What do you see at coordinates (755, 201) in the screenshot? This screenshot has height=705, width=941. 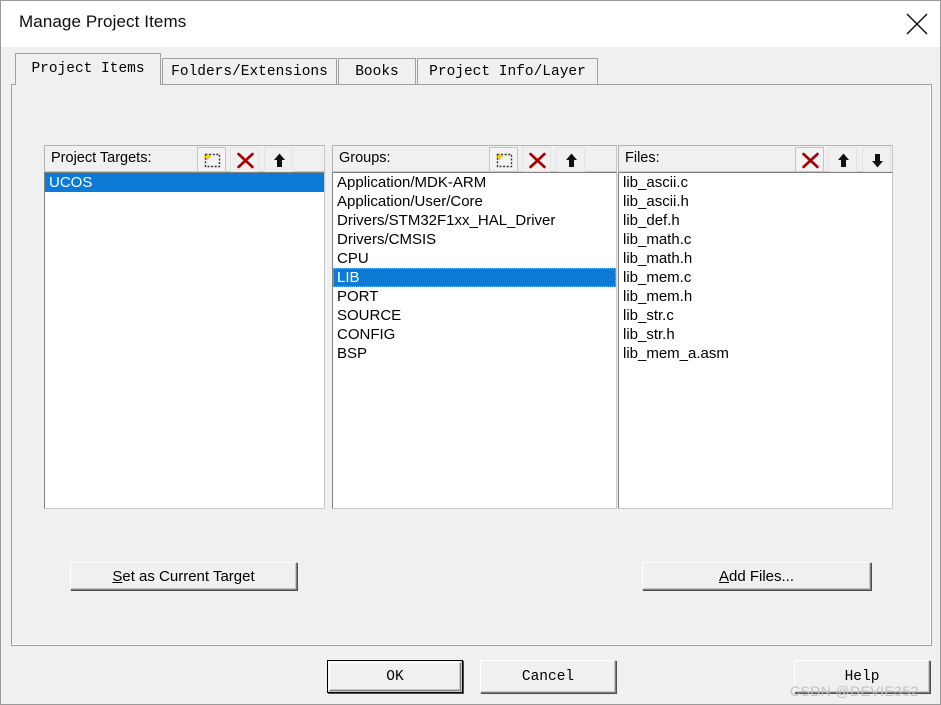 I see `list-item: lib_ascii.h` at bounding box center [755, 201].